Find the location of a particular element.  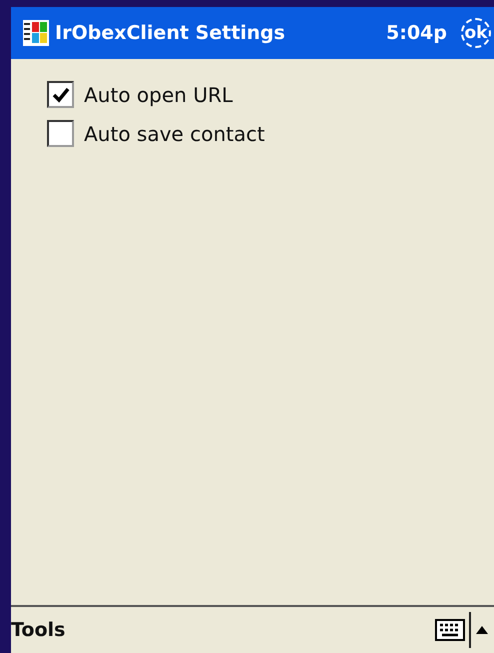

keyboard-icon is located at coordinates (450, 630).